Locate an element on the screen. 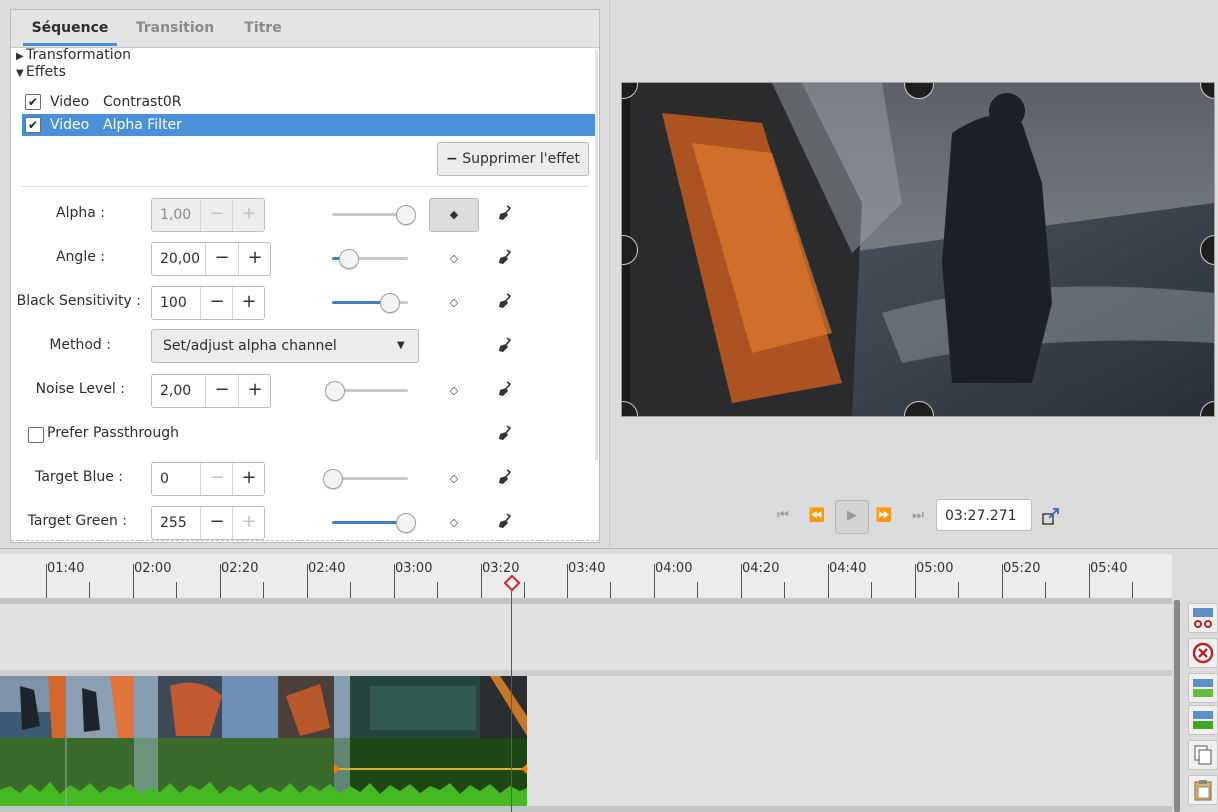 The width and height of the screenshot is (1218, 812). track-resize-handle is located at coordinates (1177, 706).